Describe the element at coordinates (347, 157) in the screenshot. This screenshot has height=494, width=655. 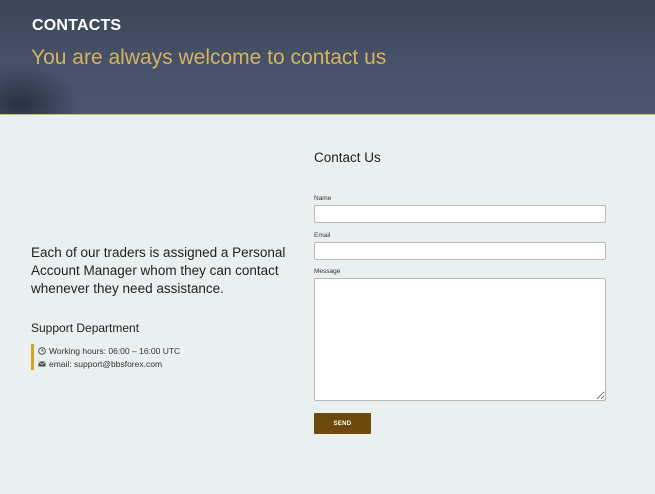
I see `contact-form-title: Contact Us` at that location.